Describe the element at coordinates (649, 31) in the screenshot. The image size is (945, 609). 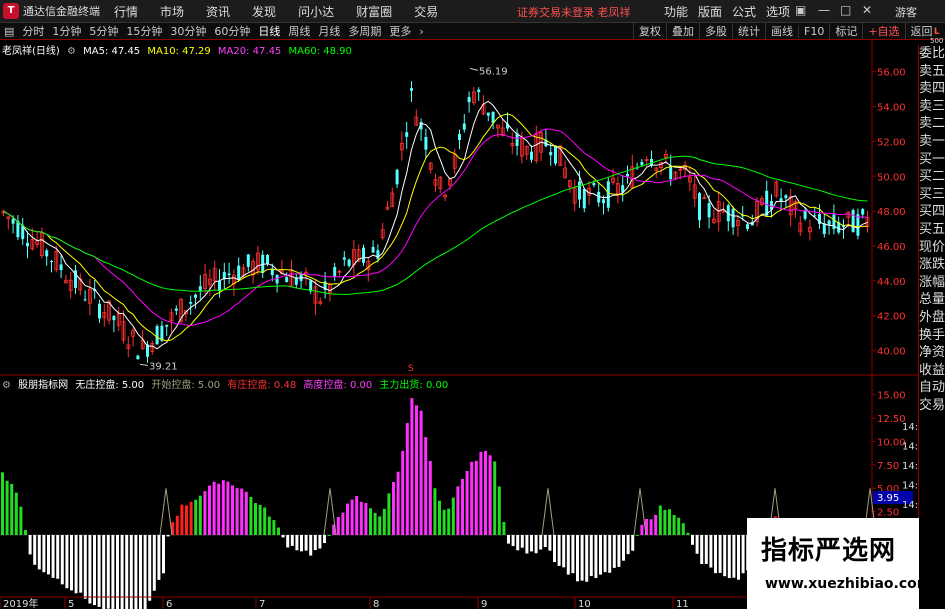
I see `btn-fuquan: 复权` at that location.